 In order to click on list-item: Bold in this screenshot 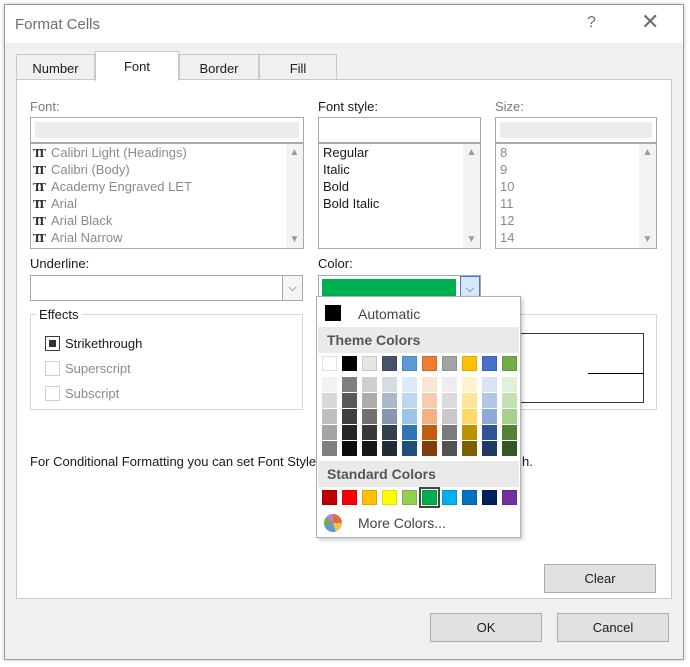, I will do `click(399, 186)`.